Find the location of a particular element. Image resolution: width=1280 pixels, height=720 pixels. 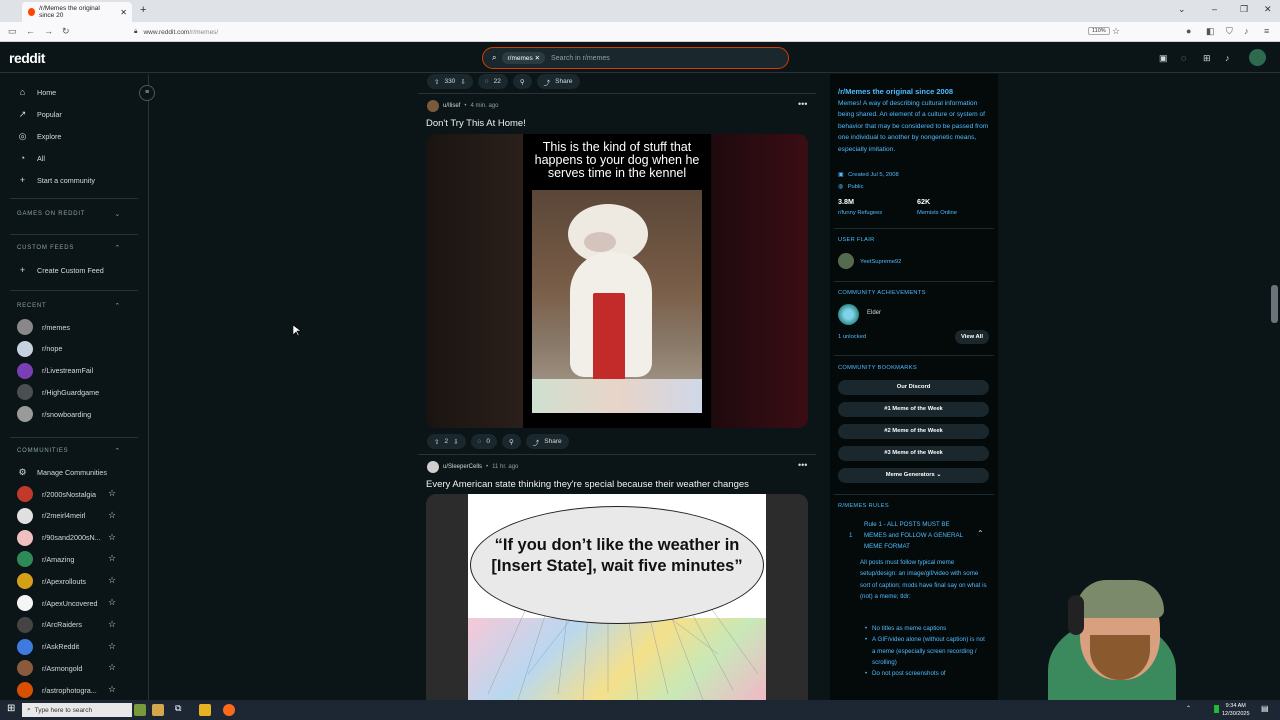

recent-community-item: r/memes is located at coordinates (43, 327).